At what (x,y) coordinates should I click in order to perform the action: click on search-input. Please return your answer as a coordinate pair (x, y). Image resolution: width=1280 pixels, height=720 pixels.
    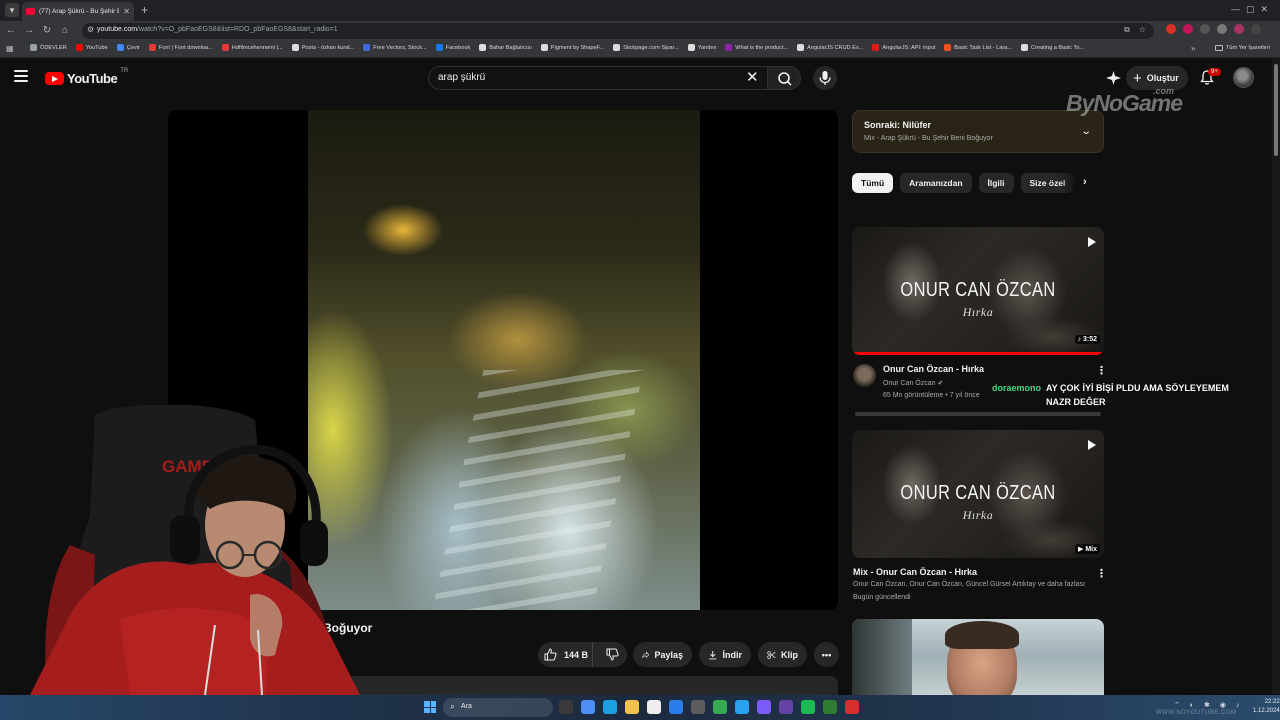
    Looking at the image, I should click on (583, 77).